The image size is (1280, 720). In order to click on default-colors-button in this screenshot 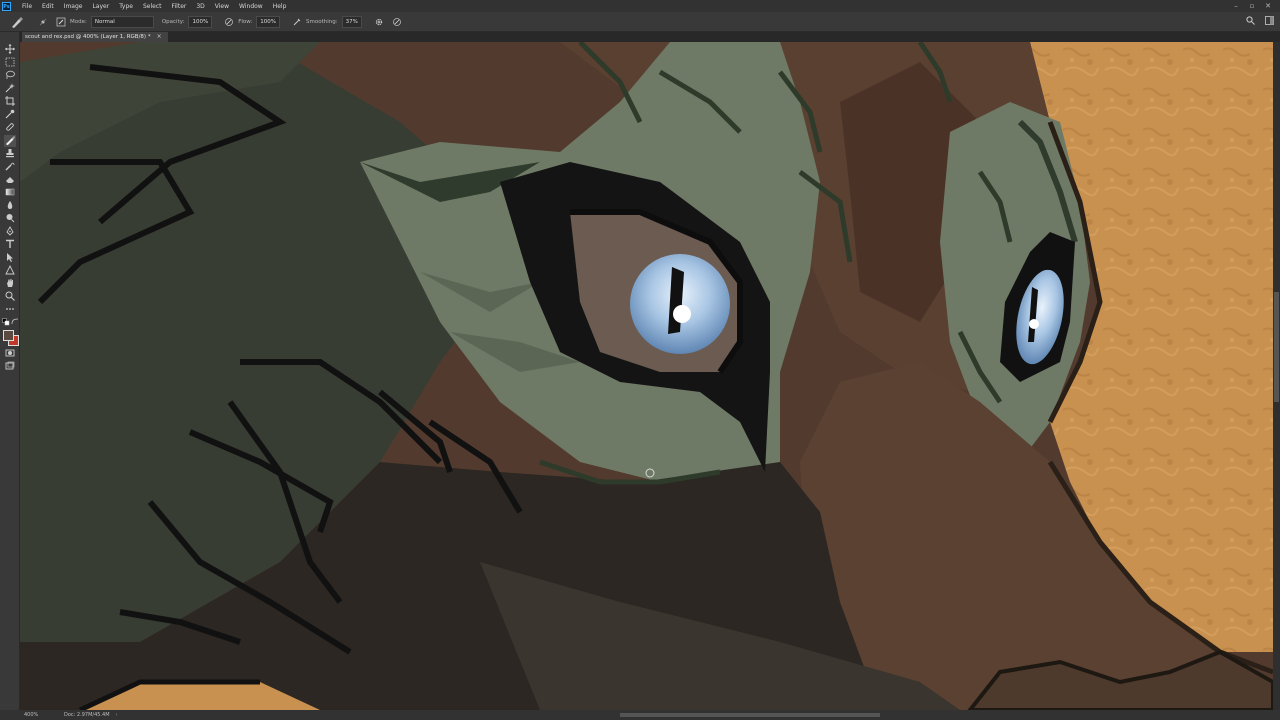, I will do `click(6, 322)`.